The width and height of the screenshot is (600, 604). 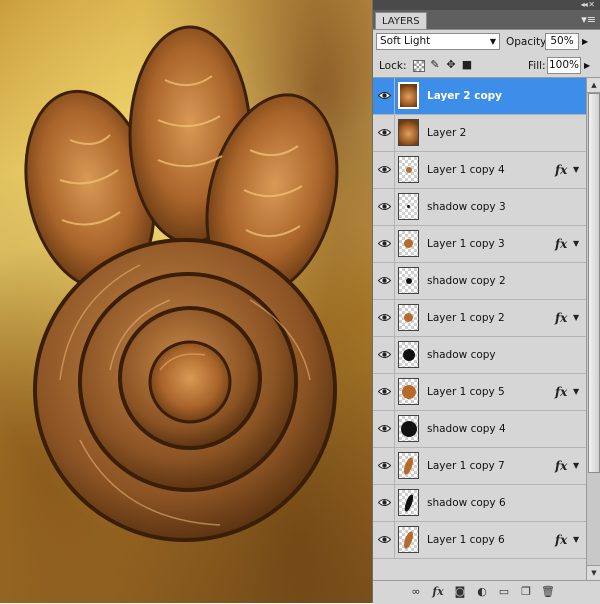 What do you see at coordinates (466, 429) in the screenshot?
I see `layer-name: shadow copy 4` at bounding box center [466, 429].